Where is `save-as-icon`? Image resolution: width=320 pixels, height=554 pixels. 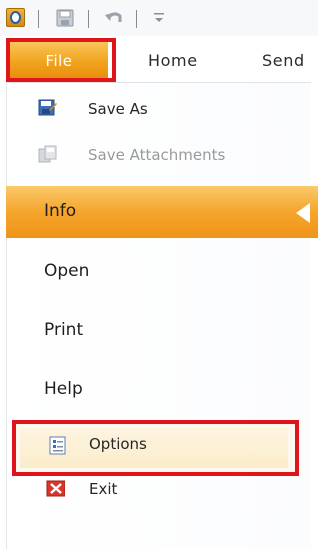
save-as-icon is located at coordinates (47, 107).